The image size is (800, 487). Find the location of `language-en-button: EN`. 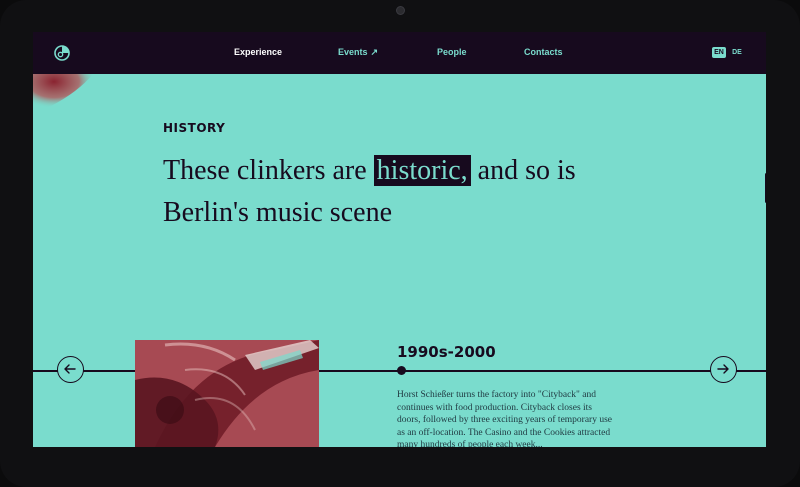

language-en-button: EN is located at coordinates (719, 52).